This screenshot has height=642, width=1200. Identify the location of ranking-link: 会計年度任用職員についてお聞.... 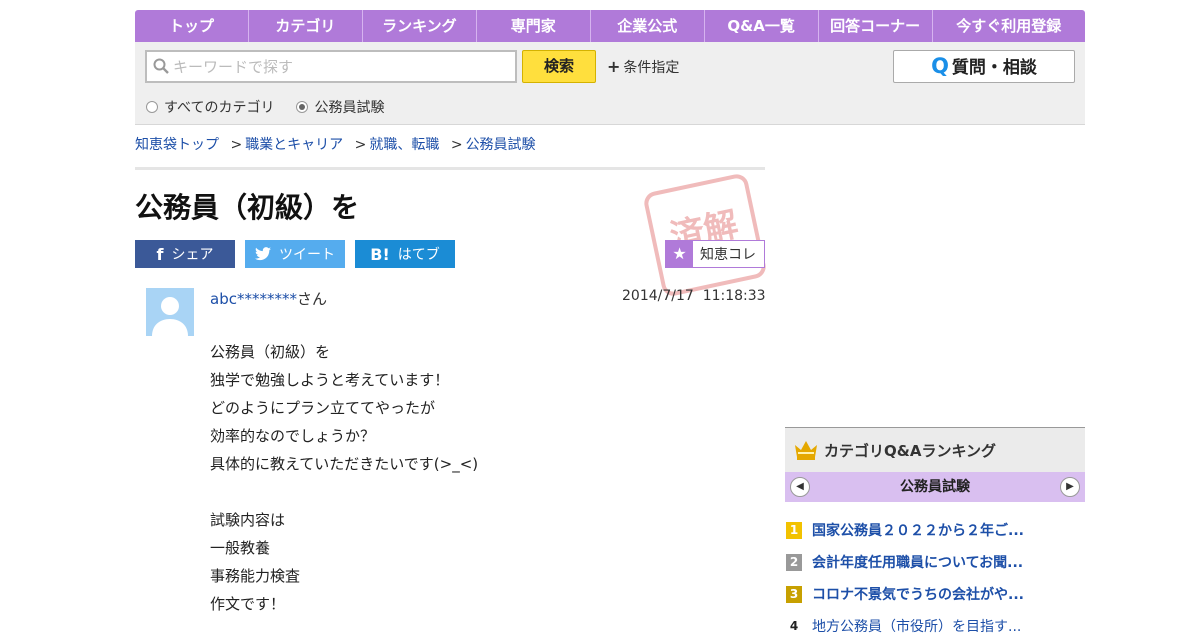
(917, 562).